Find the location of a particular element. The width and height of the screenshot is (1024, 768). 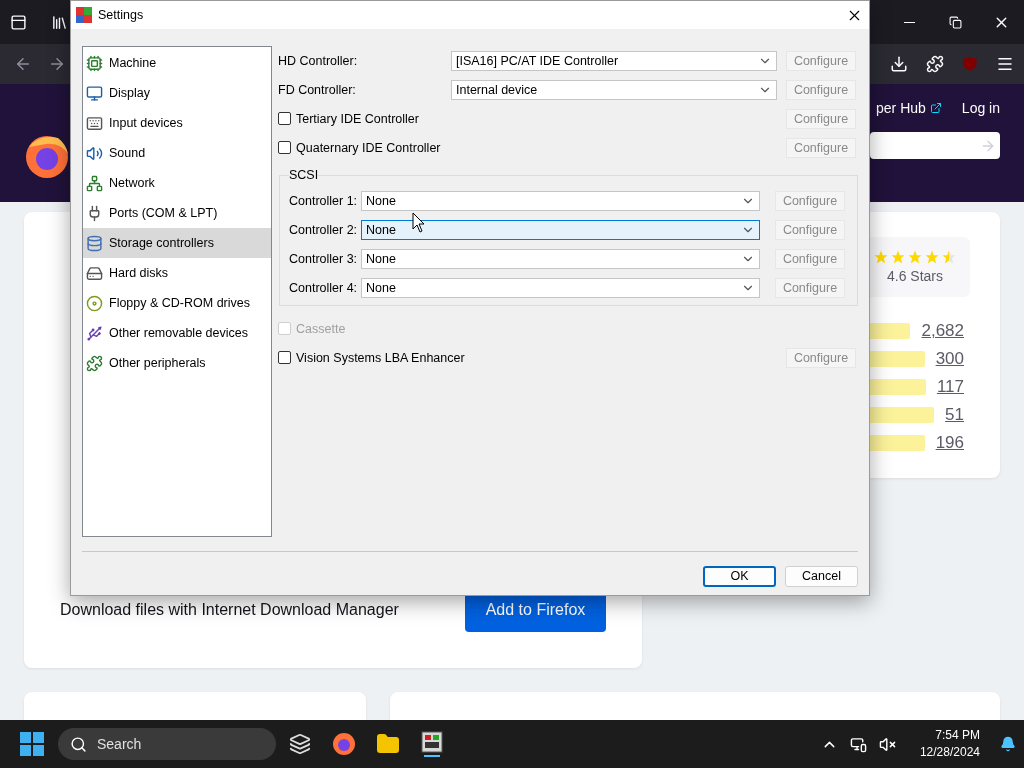

keyboard-icon is located at coordinates (94, 123).